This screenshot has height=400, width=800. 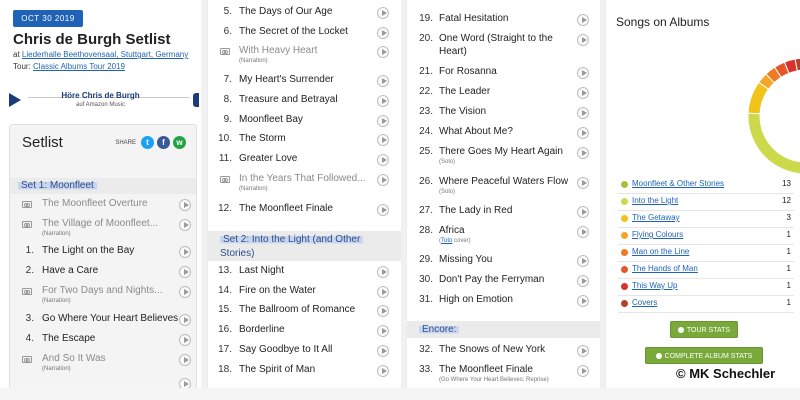 I want to click on album-link: Covers, so click(x=644, y=302).